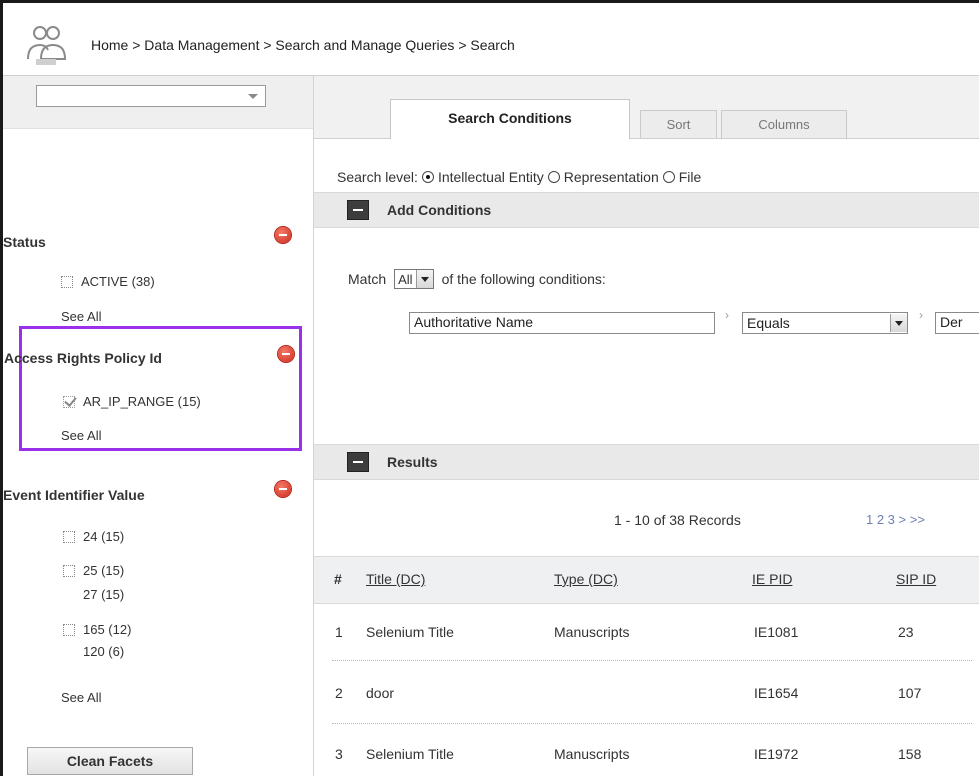  I want to click on facet-item-label: 27 (15), so click(104, 594).